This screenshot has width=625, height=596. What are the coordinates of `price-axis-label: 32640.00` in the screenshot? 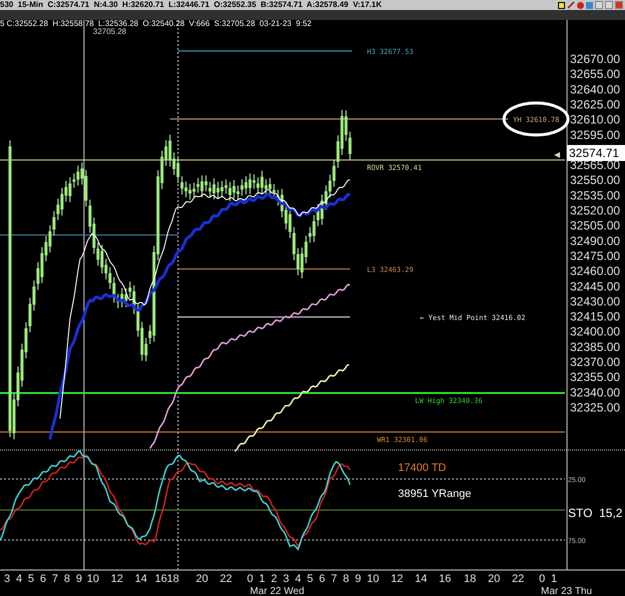 It's located at (595, 89).